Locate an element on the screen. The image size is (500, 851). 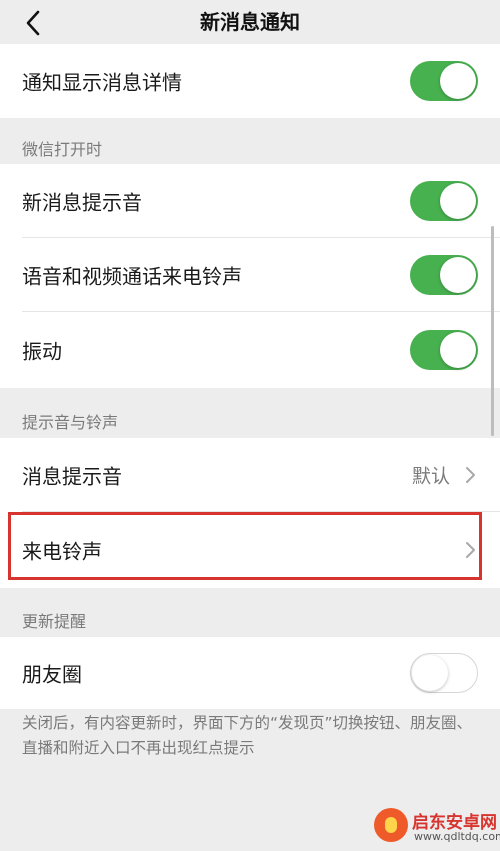
call-ringtone-toggle is located at coordinates (444, 275).